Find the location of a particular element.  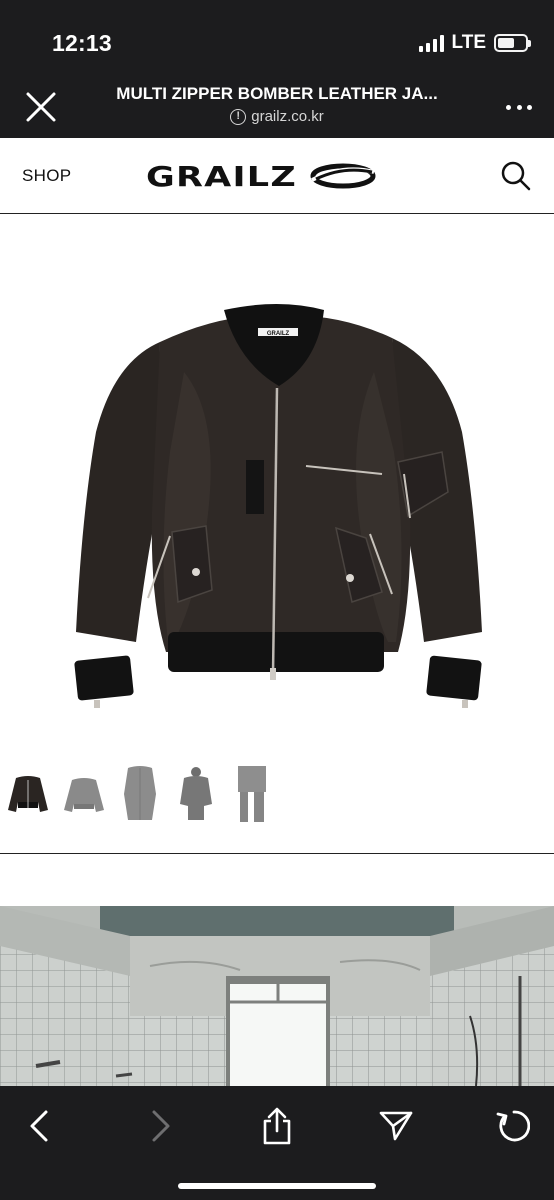

bookmark-arrow-icon is located at coordinates (396, 1126).